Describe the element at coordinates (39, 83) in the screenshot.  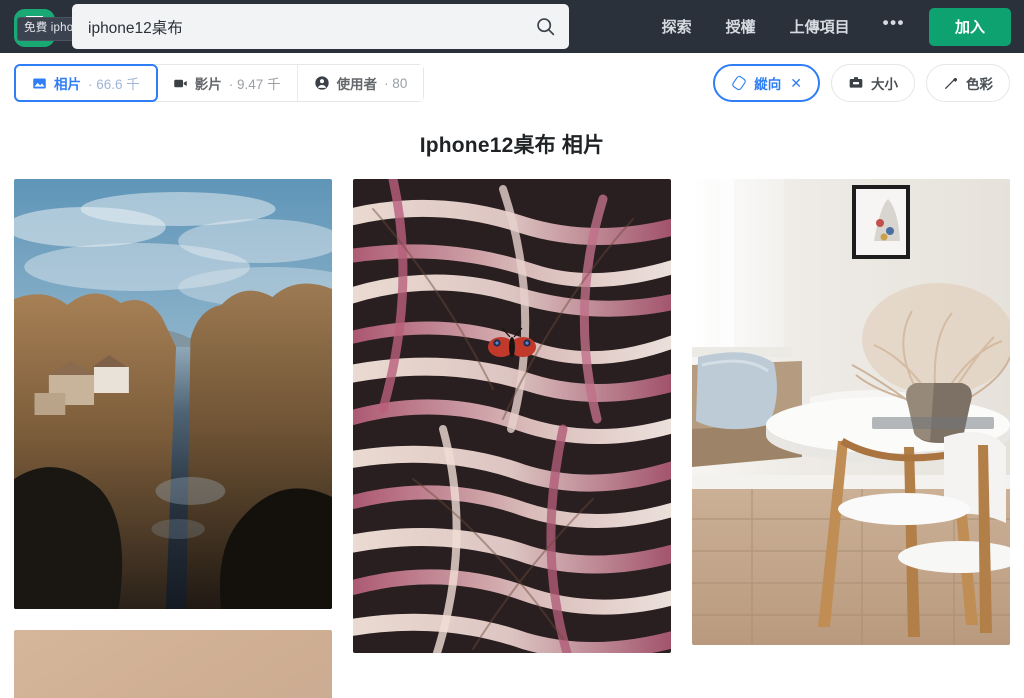
I see `image-icon` at that location.